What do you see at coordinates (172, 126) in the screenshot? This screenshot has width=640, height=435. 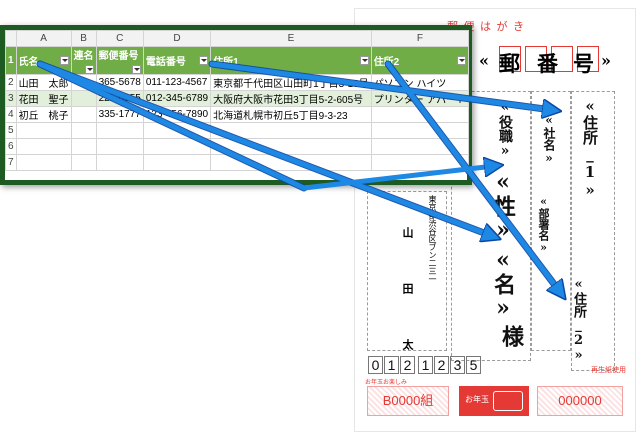 I see `arrow-name-to-lastname` at bounding box center [172, 126].